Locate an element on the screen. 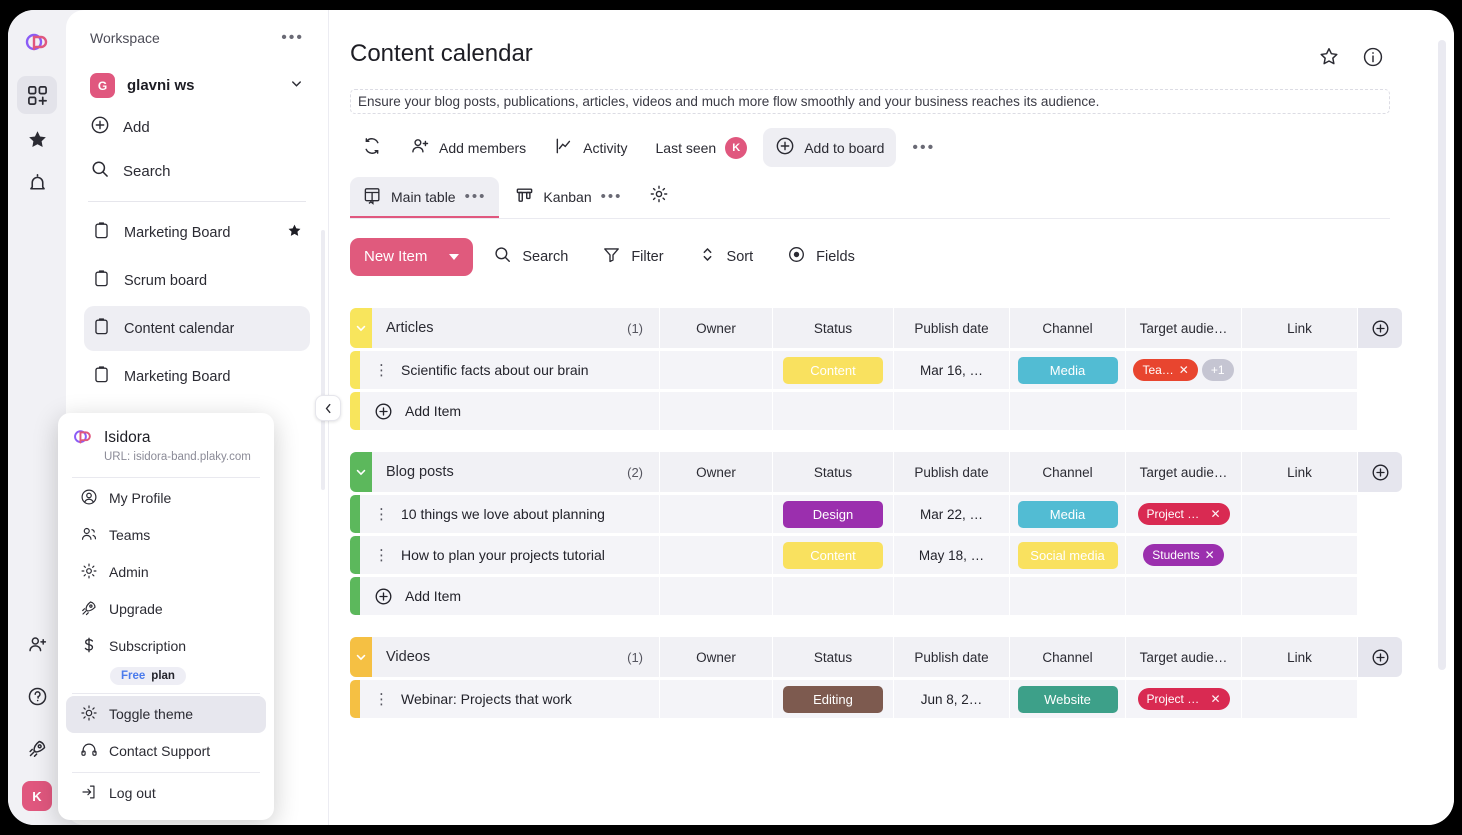 Image resolution: width=1462 pixels, height=835 pixels. cell-target-audience: Students ✕ is located at coordinates (1184, 555).